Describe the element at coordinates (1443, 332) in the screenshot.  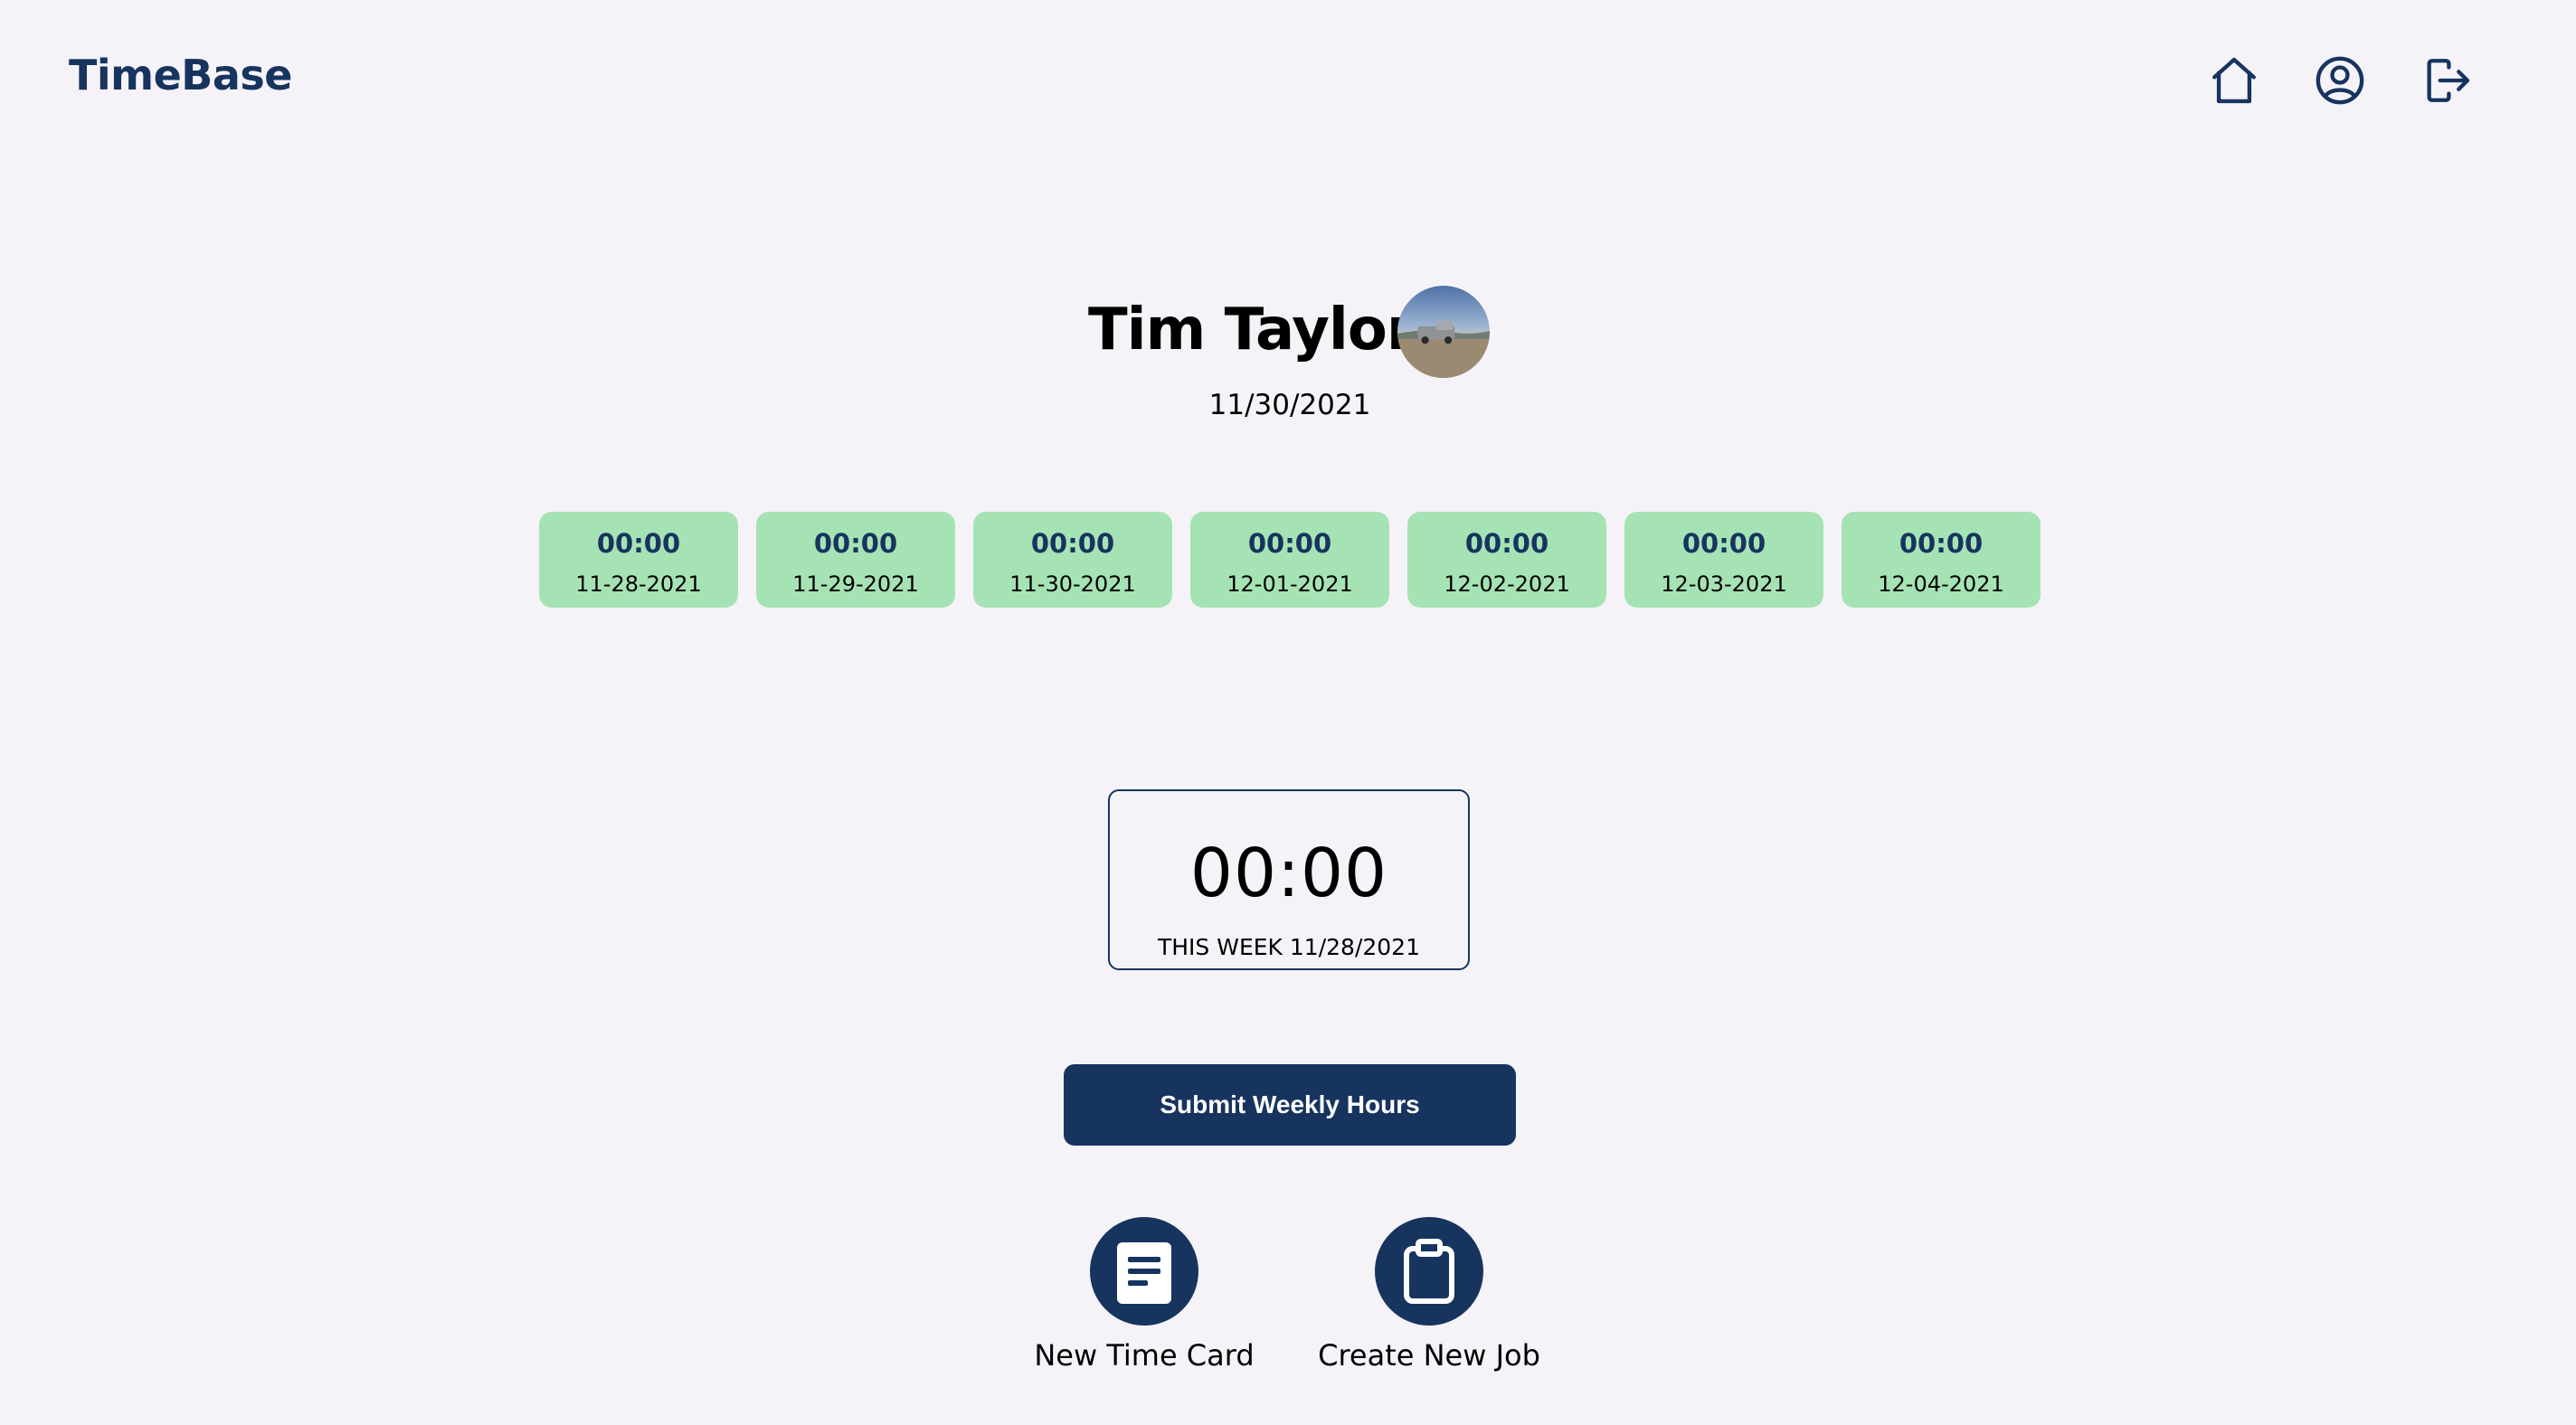
I see `avatar` at that location.